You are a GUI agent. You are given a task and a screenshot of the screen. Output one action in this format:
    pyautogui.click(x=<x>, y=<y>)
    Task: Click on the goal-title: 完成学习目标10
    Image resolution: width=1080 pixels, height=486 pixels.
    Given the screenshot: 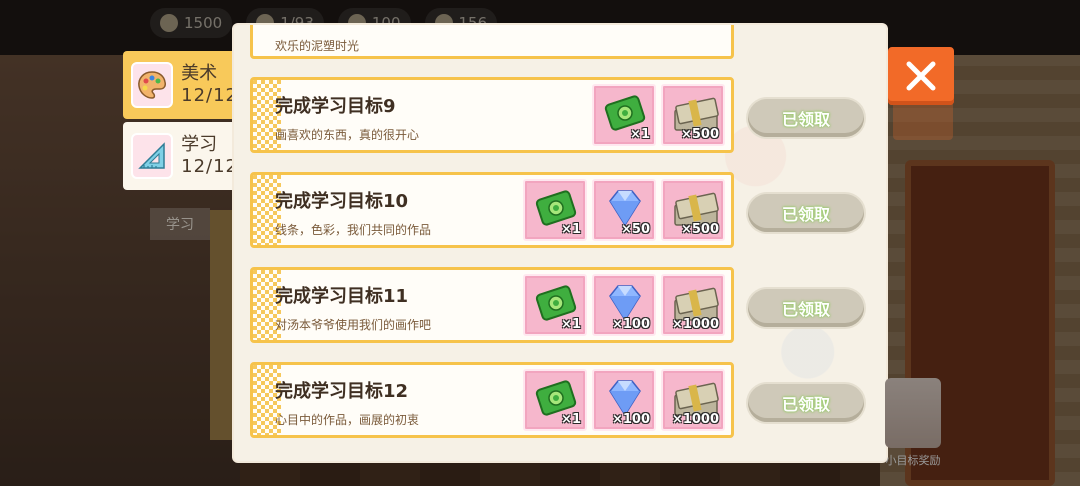 What is the action you would take?
    pyautogui.click(x=342, y=201)
    